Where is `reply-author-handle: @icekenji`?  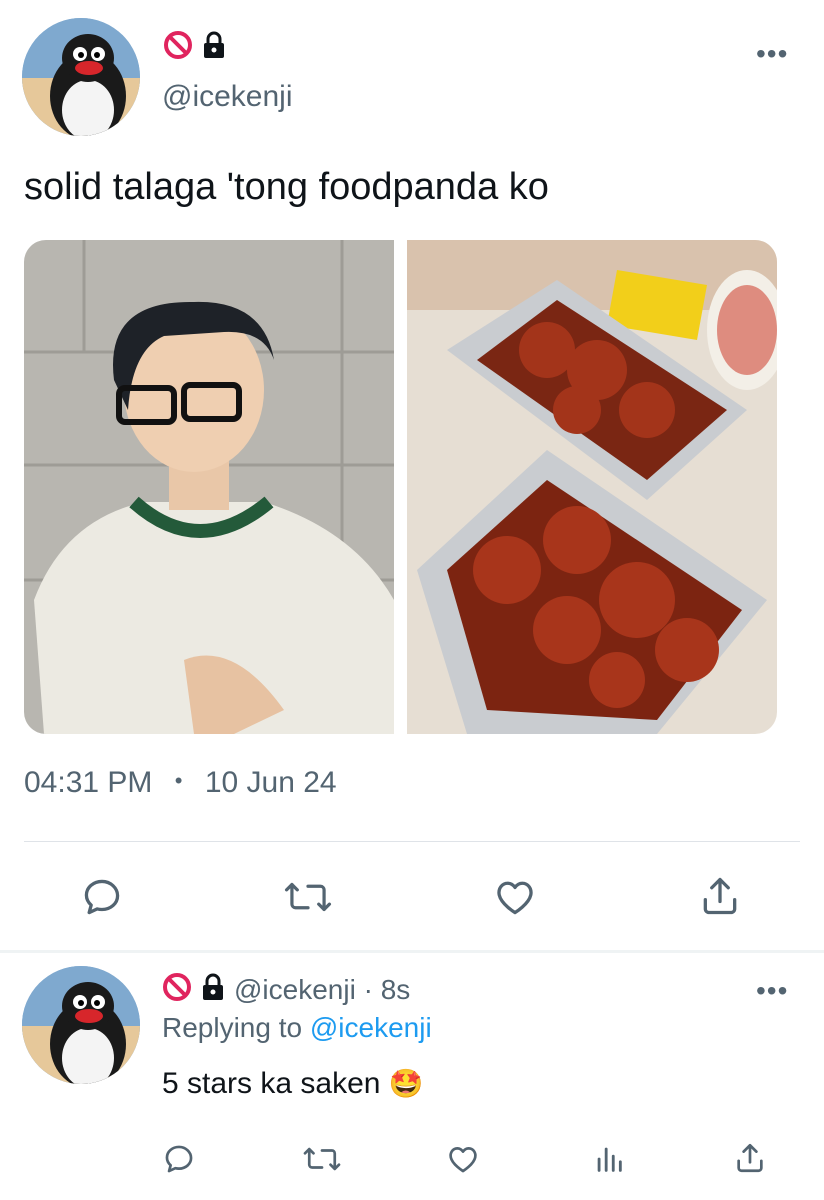
reply-author-handle: @icekenji is located at coordinates (295, 989).